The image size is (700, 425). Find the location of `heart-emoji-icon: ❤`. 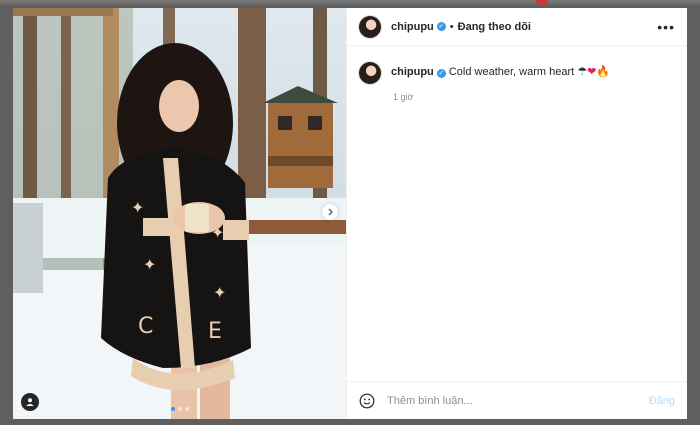

heart-emoji-icon: ❤ is located at coordinates (592, 72).